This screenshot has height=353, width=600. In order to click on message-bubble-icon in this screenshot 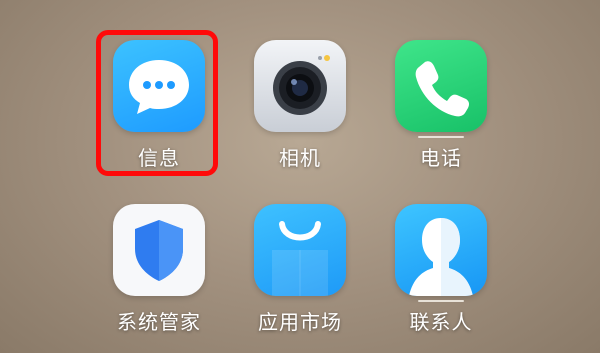, I will do `click(159, 86)`.